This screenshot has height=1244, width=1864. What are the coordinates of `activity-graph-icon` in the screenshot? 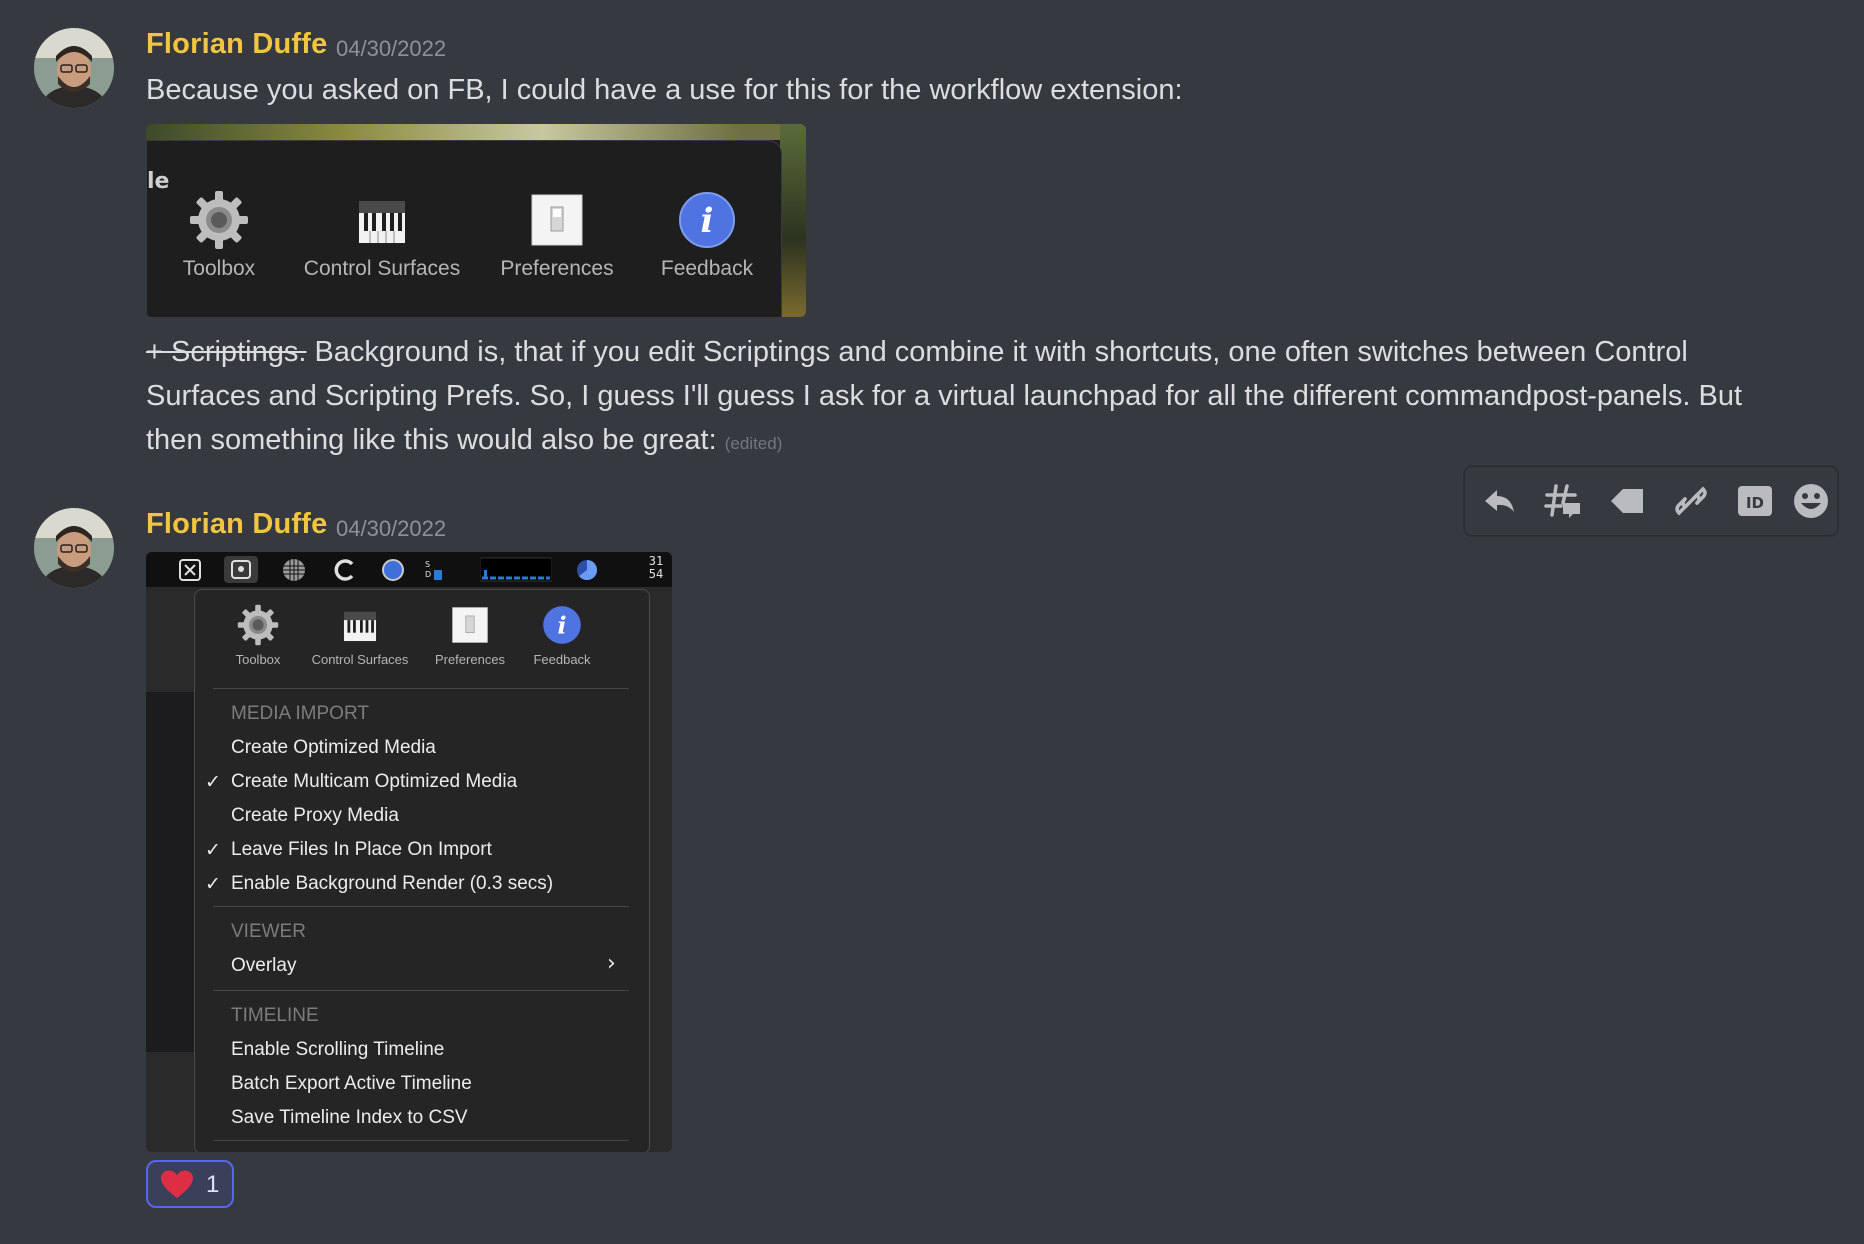 It's located at (516, 569).